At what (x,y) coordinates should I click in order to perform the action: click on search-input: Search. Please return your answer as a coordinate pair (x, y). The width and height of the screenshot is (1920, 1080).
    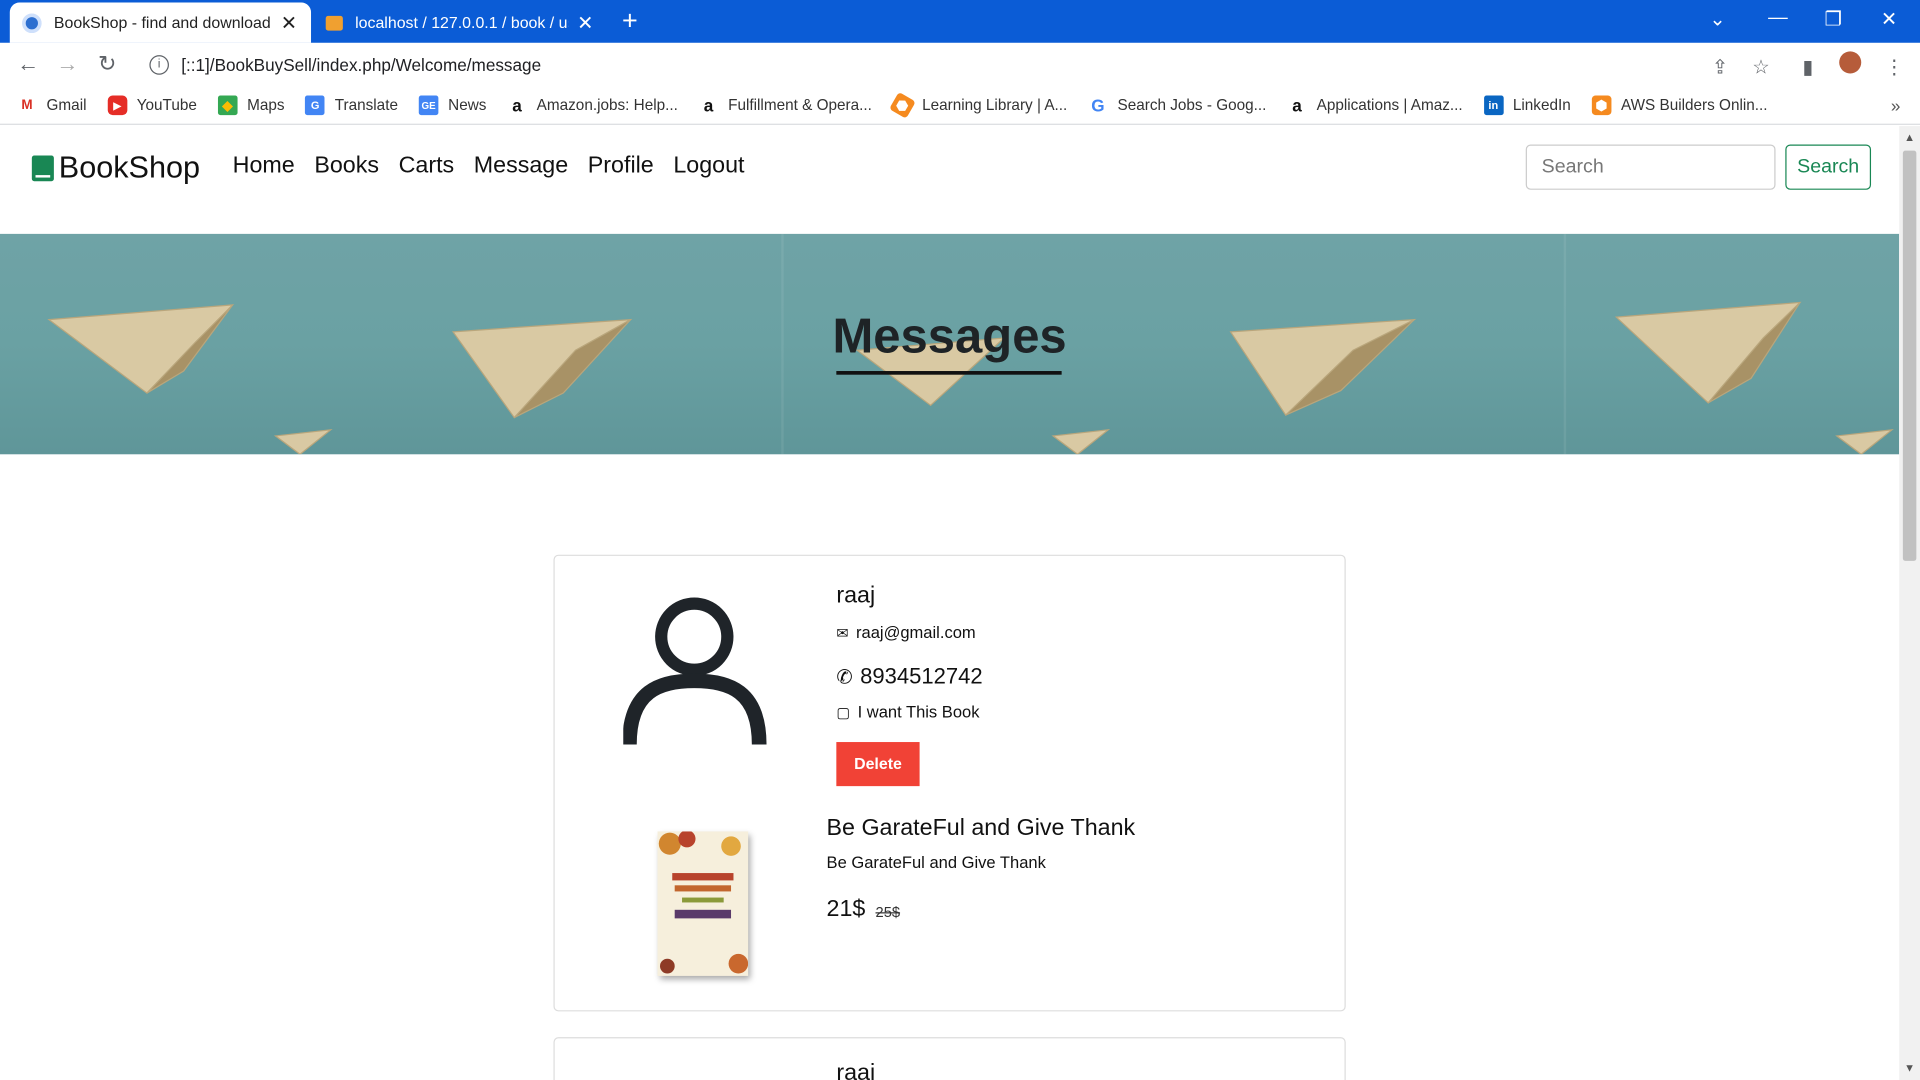
    Looking at the image, I should click on (1650, 167).